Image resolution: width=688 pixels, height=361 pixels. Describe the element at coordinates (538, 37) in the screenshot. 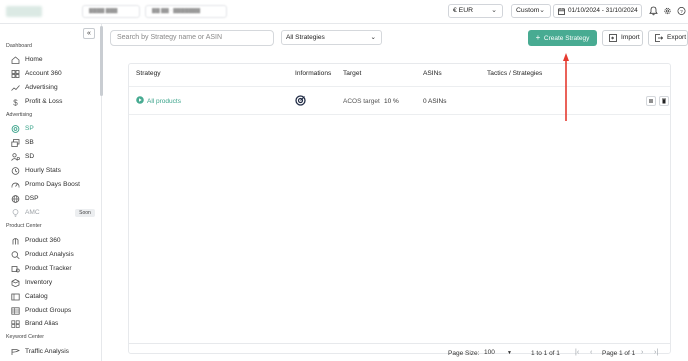

I see `plus-icon: +` at that location.